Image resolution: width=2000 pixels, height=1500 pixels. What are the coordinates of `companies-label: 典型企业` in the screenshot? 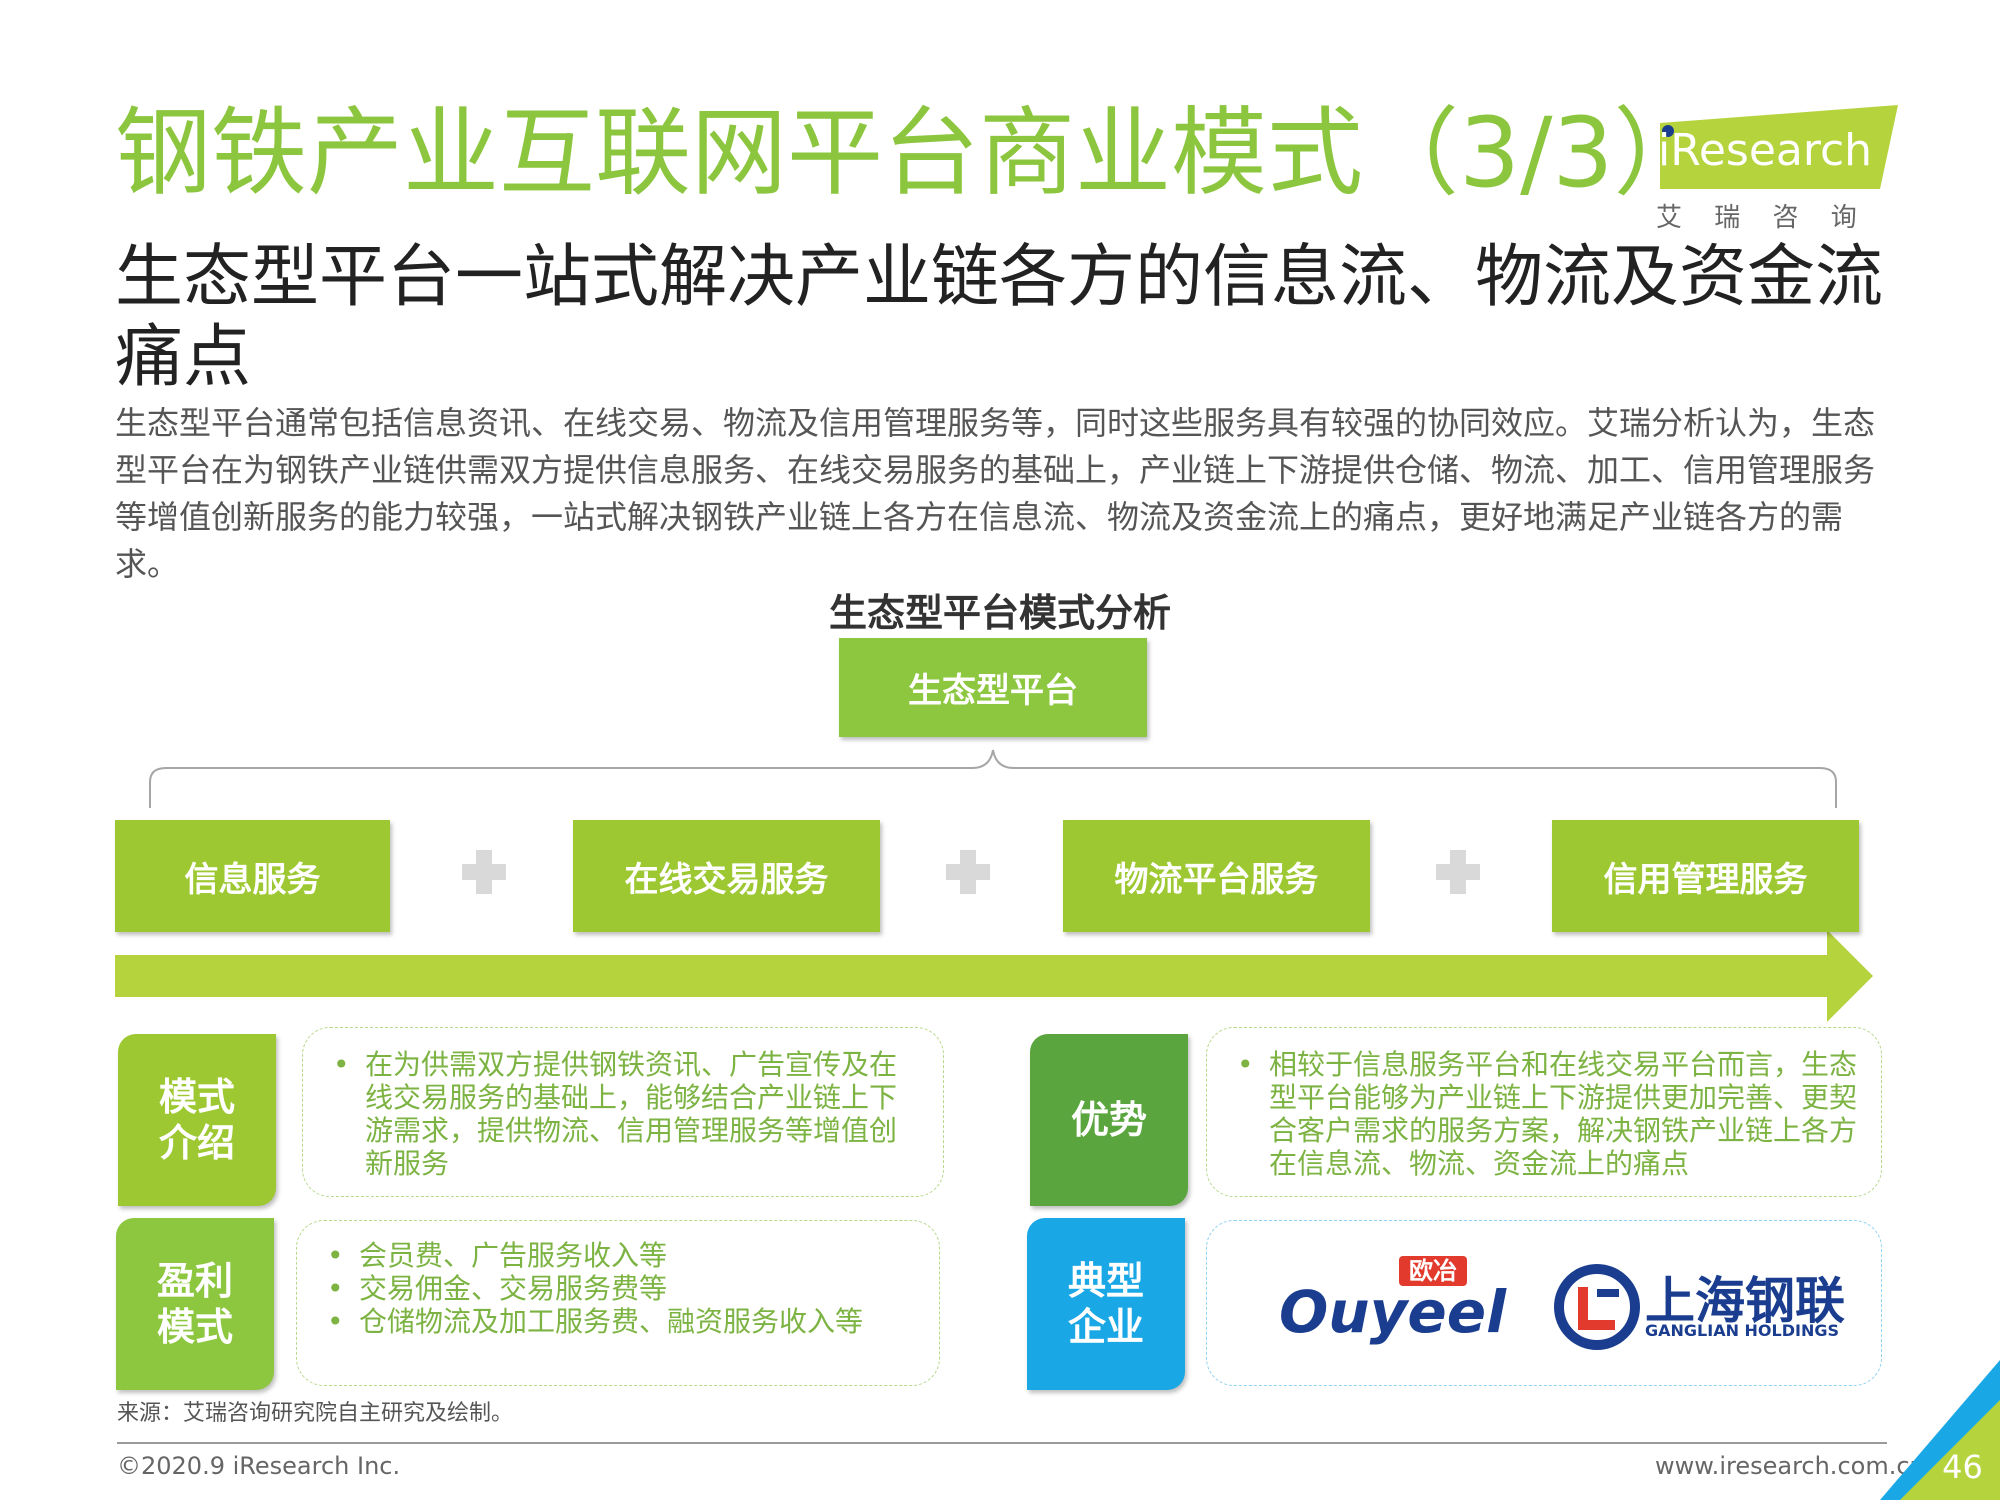 It's located at (1106, 1304).